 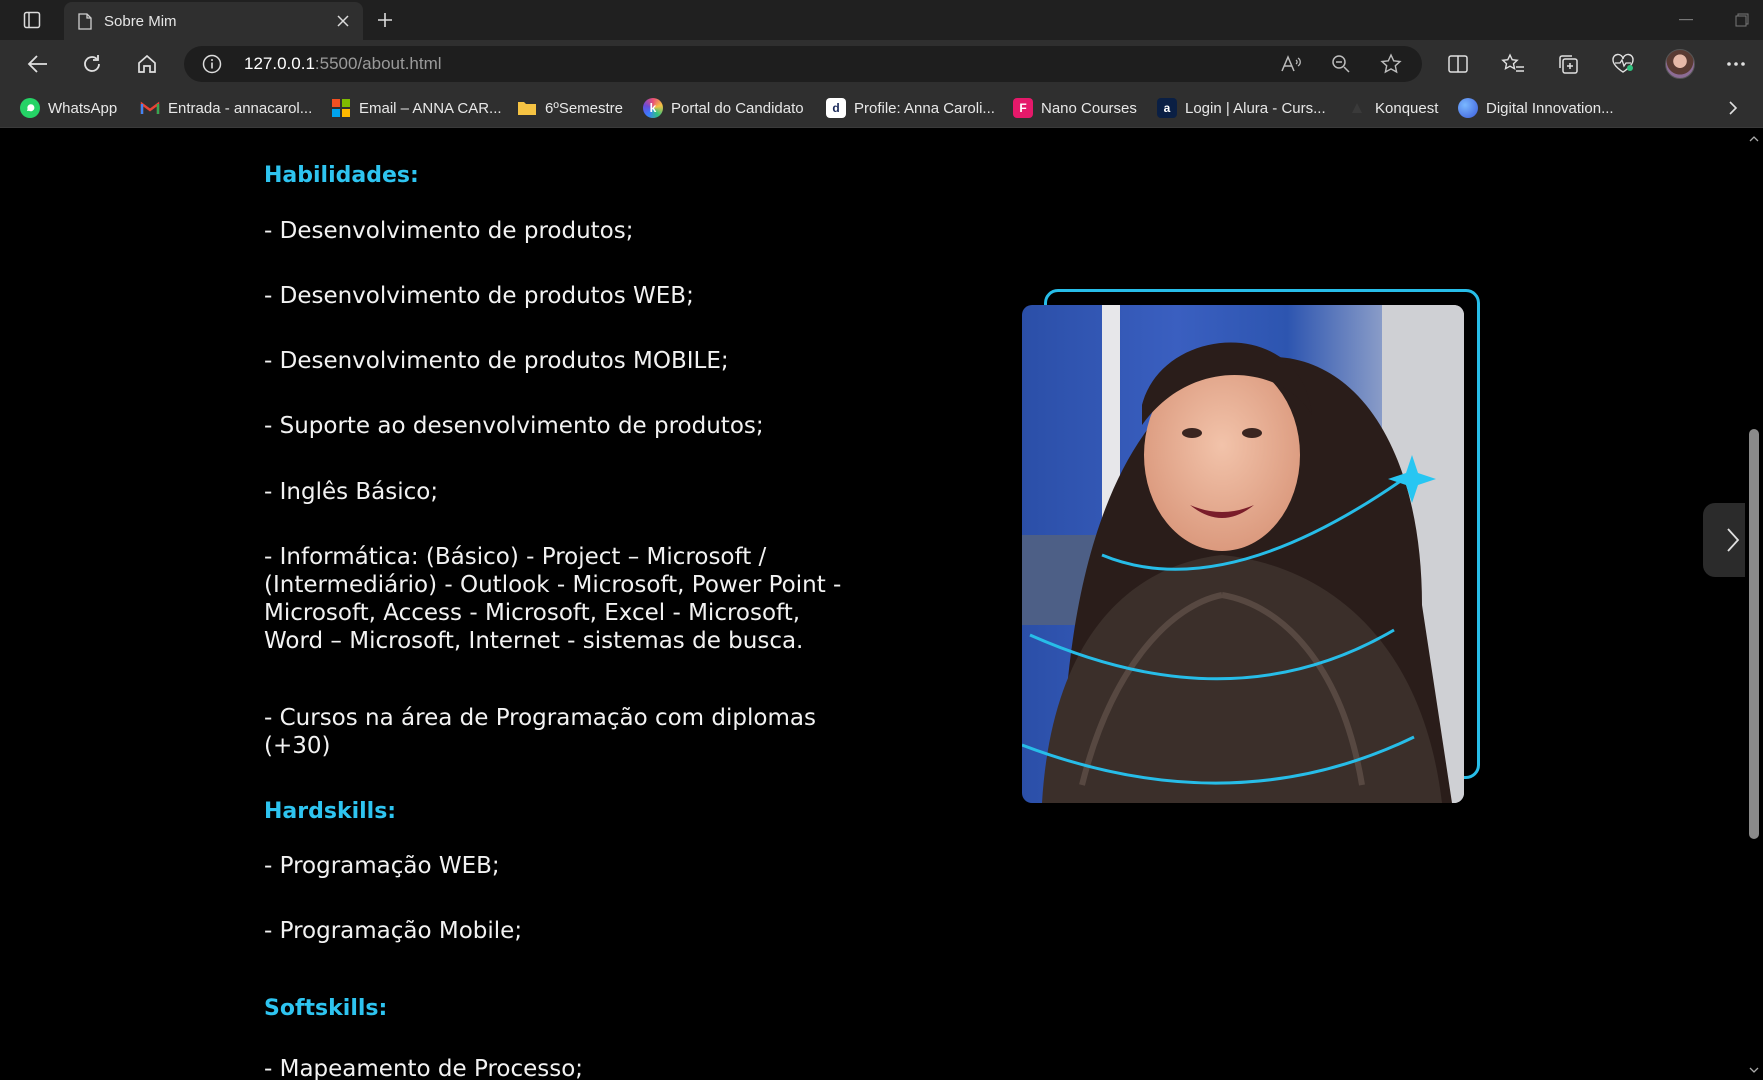 I want to click on bookmark-portal-candidato: k Portal do Candidato, so click(x=723, y=108).